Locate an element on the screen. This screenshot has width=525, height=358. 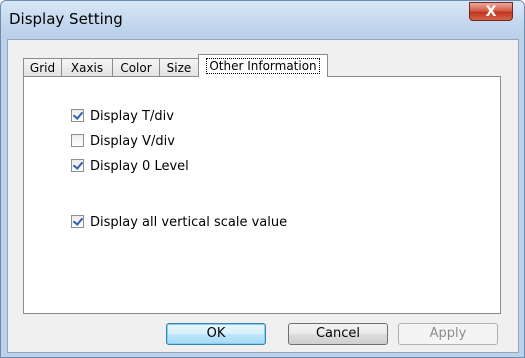
tab-size: Size is located at coordinates (179, 67).